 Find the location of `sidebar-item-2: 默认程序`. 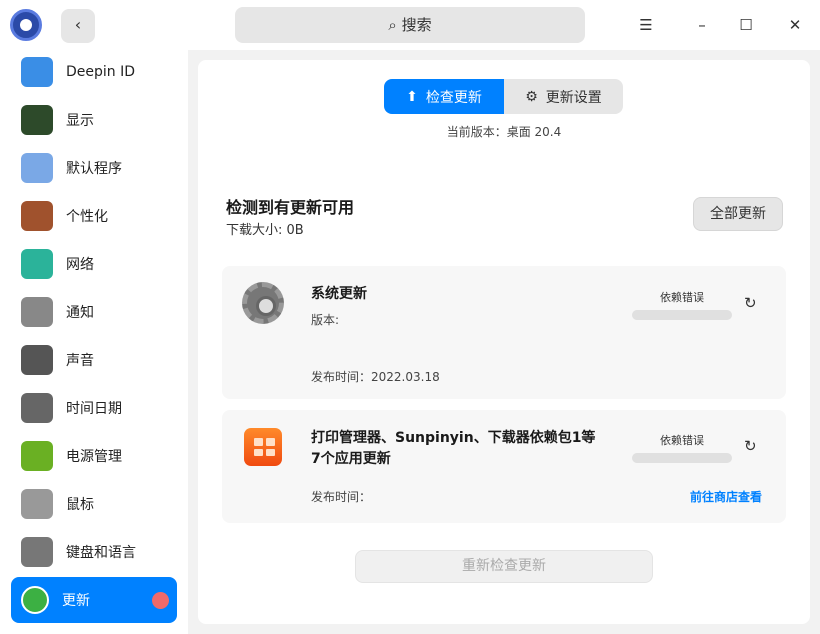

sidebar-item-2: 默认程序 is located at coordinates (94, 168).